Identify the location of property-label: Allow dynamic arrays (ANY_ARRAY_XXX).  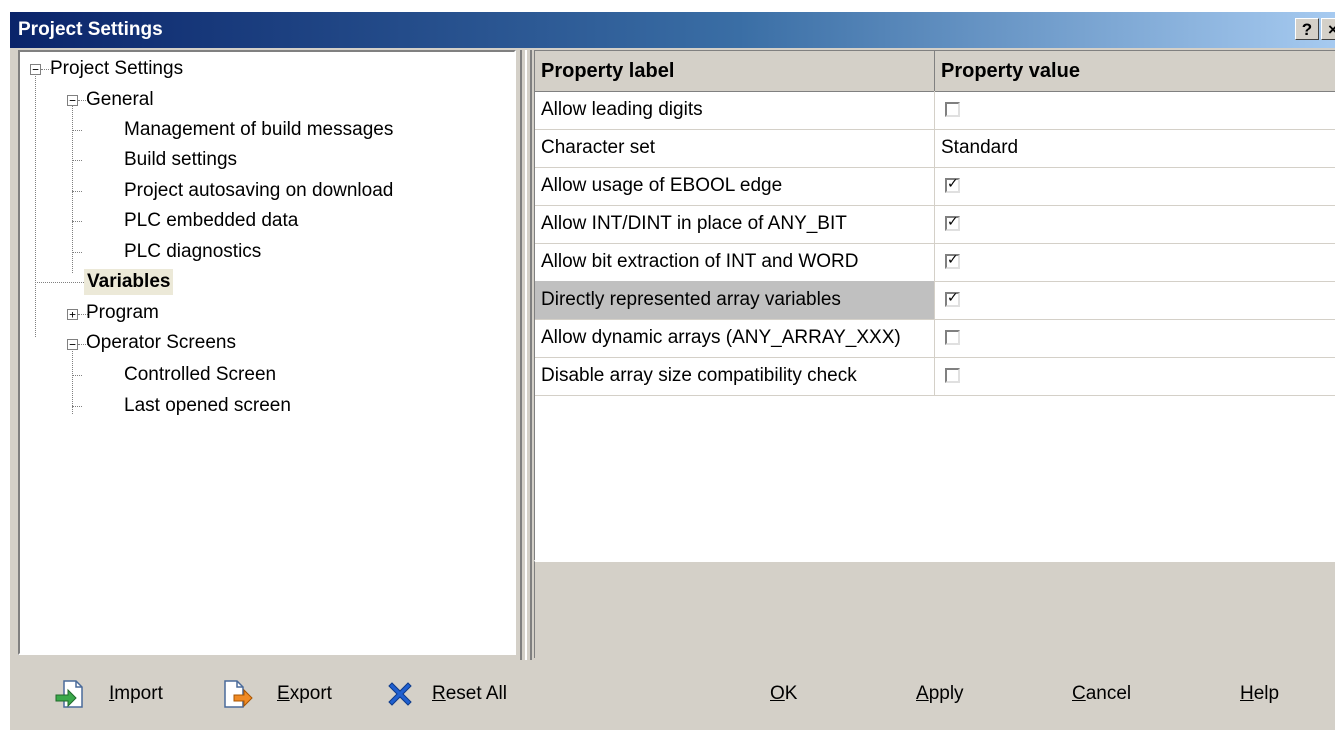
(735, 338).